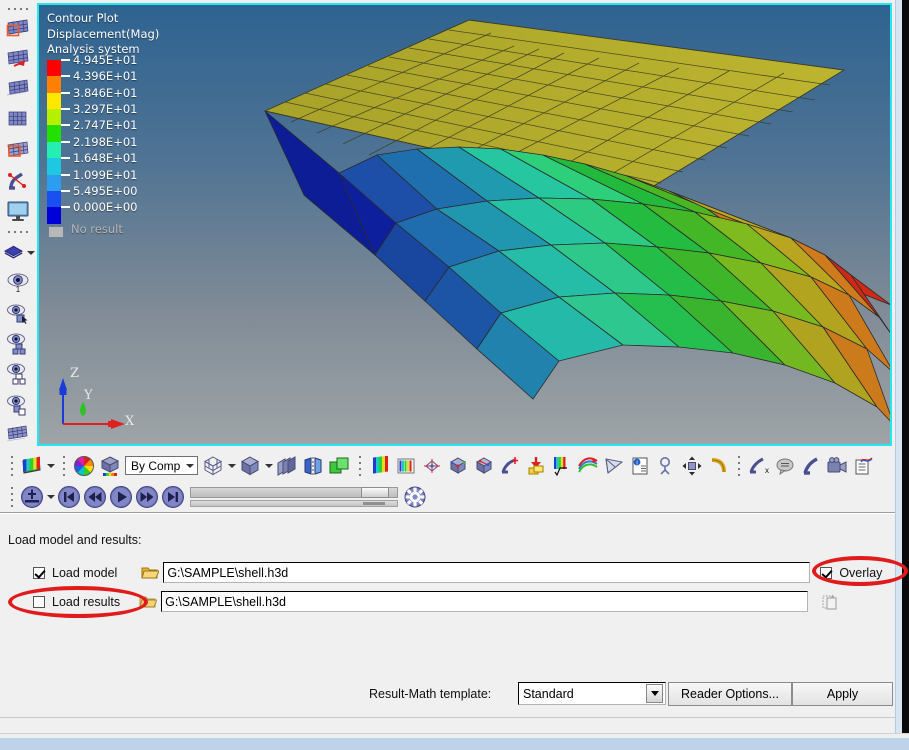 This screenshot has width=909, height=750. What do you see at coordinates (39, 601) in the screenshot?
I see `load-results-checkbox` at bounding box center [39, 601].